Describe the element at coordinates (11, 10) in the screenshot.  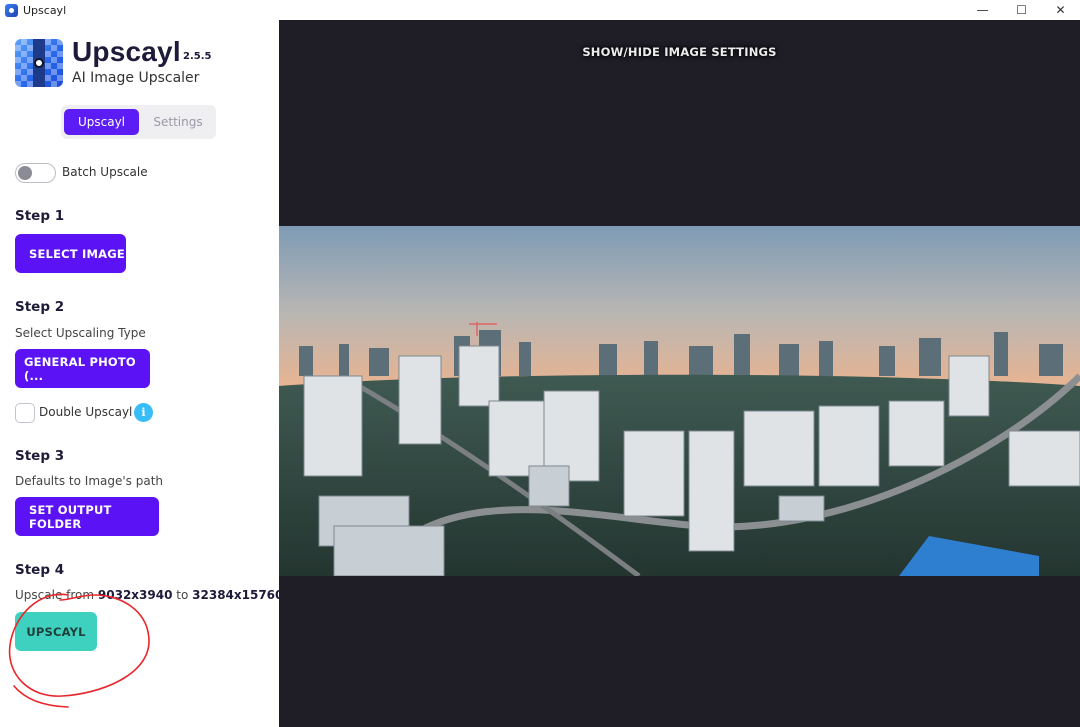
I see `app-icon` at that location.